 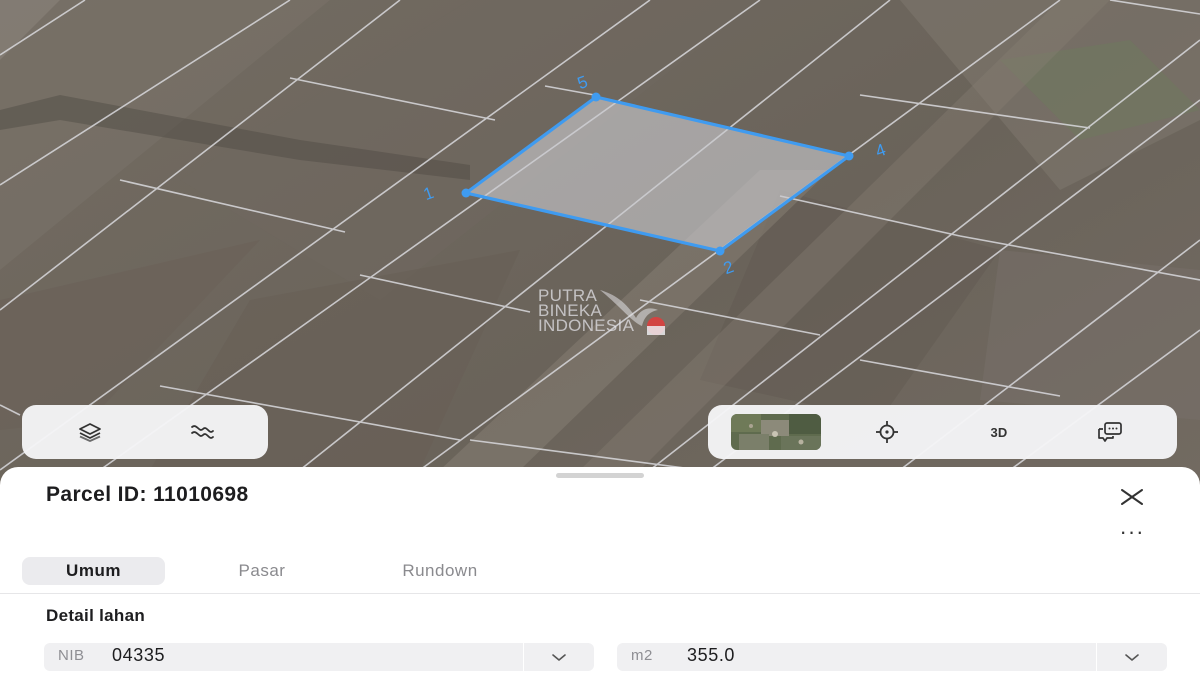 I want to click on basemap-thumbnail, so click(x=776, y=432).